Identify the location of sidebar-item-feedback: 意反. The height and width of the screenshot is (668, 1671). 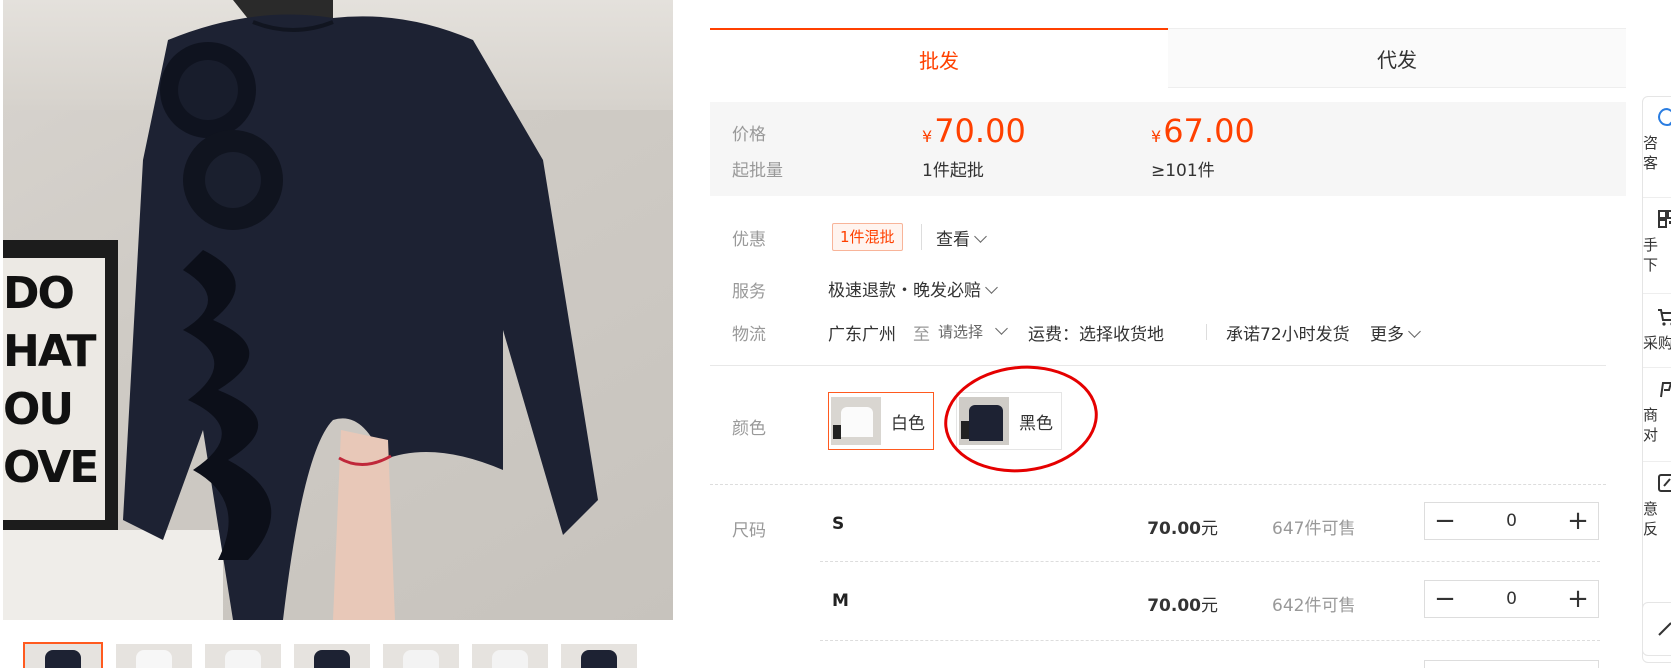
(1657, 506).